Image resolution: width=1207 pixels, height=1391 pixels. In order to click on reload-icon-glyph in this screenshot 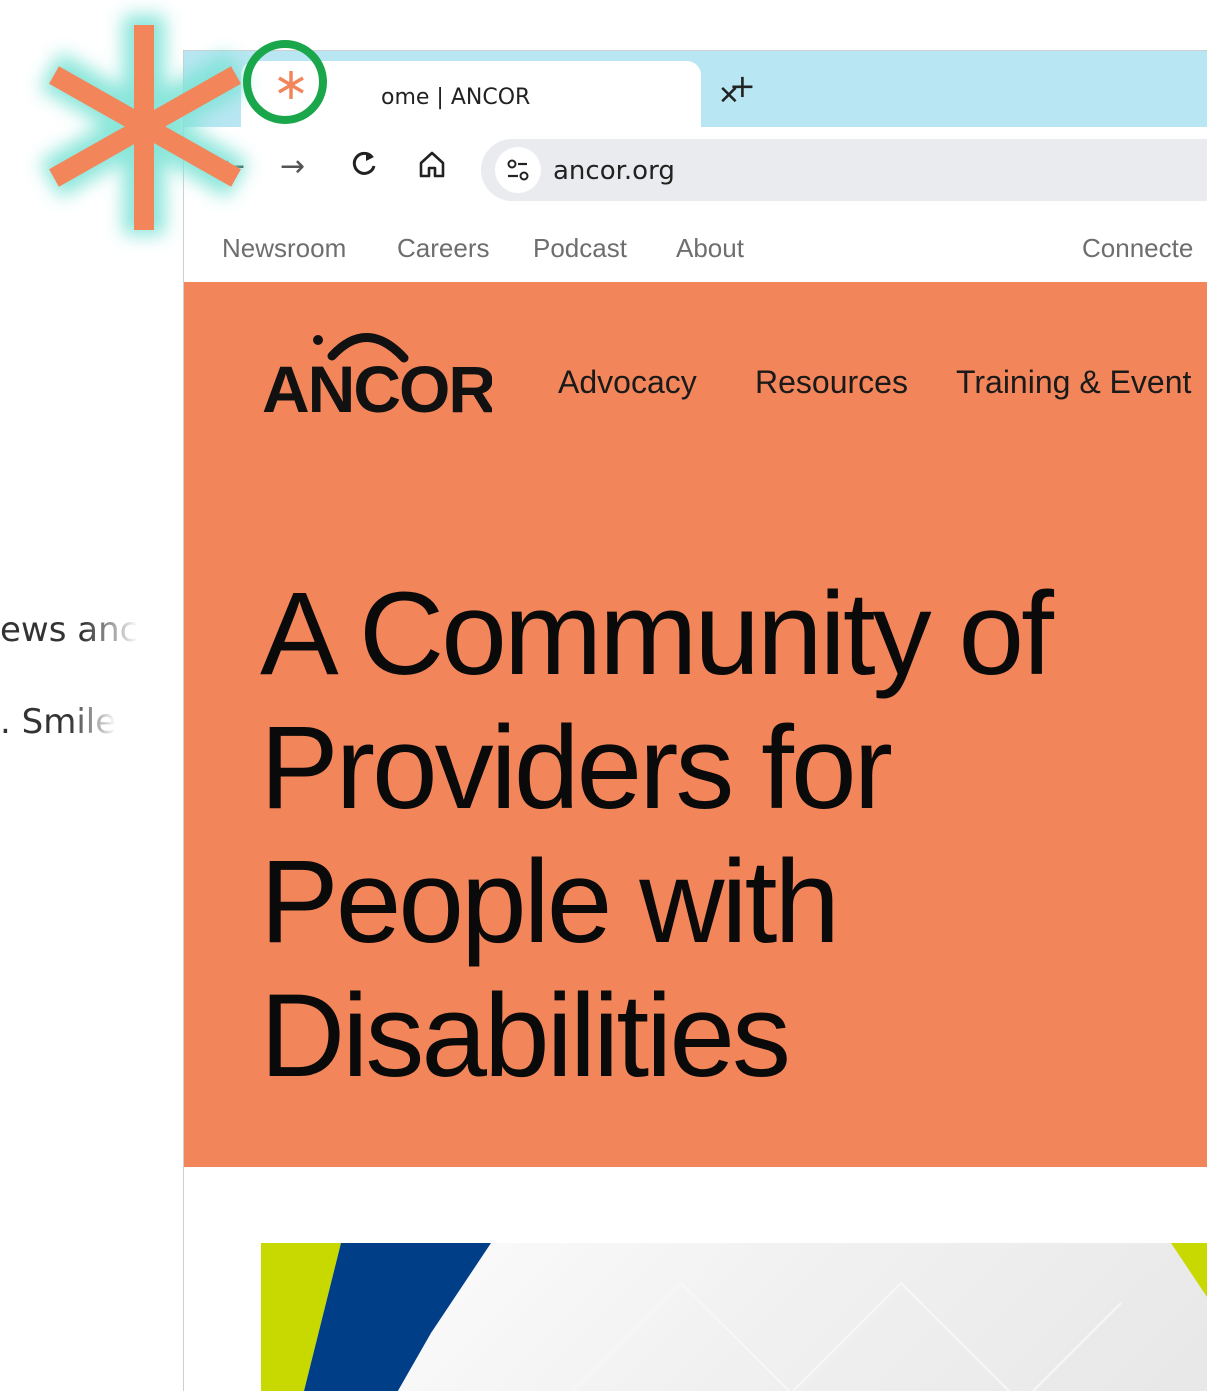, I will do `click(364, 163)`.